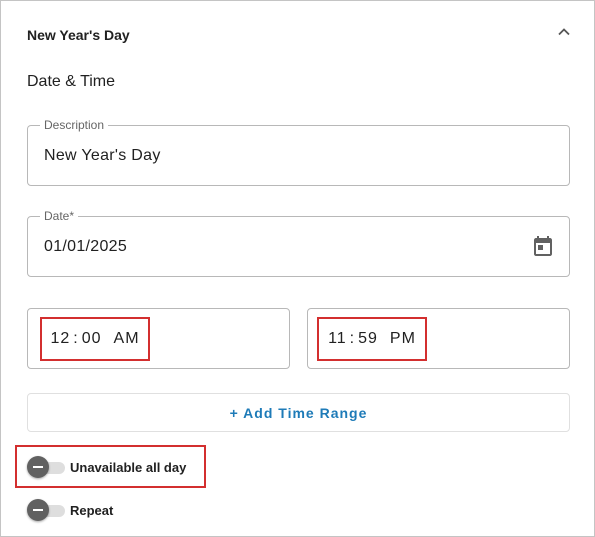 The width and height of the screenshot is (595, 537). I want to click on calendar-icon, so click(543, 246).